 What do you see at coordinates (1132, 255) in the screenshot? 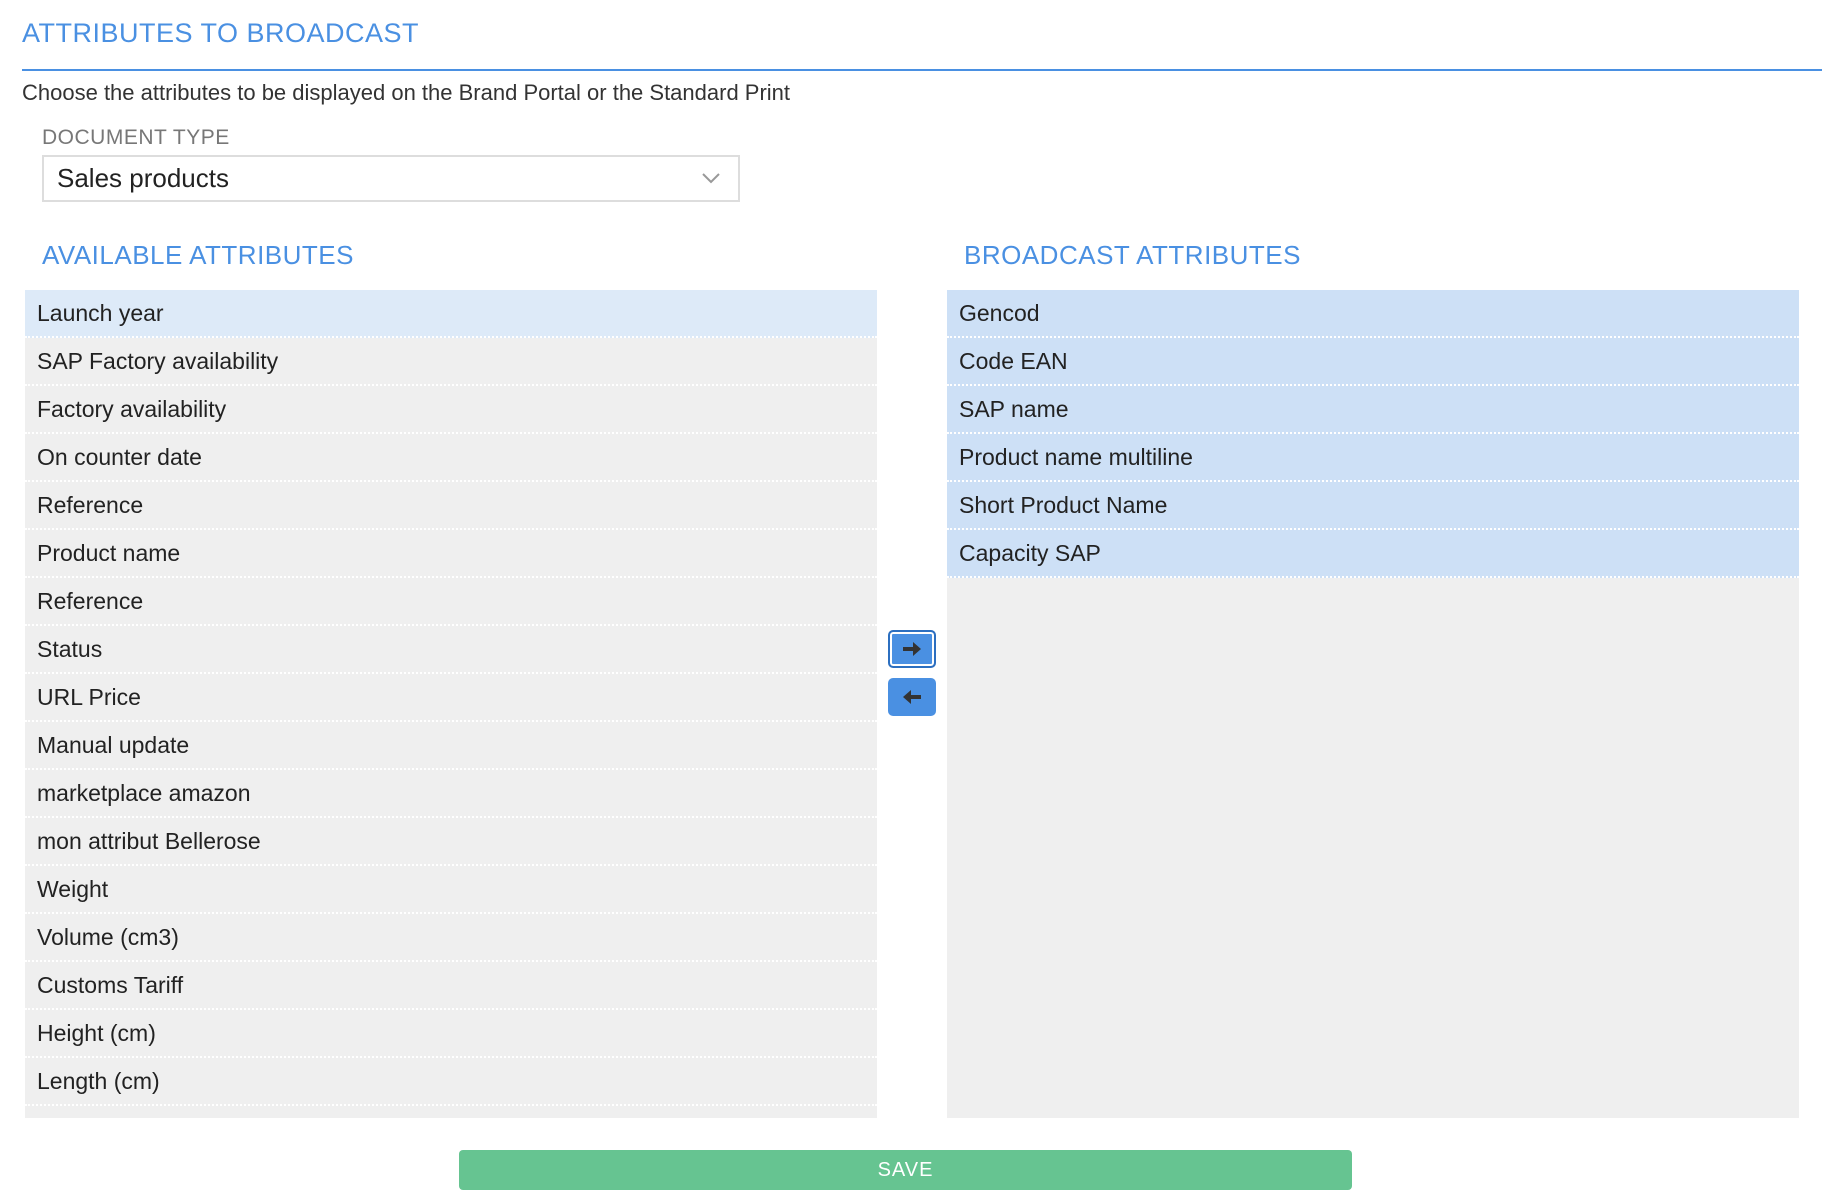
I see `broadcast-attributes-title: BROADCAST ATTRIBUTES` at bounding box center [1132, 255].